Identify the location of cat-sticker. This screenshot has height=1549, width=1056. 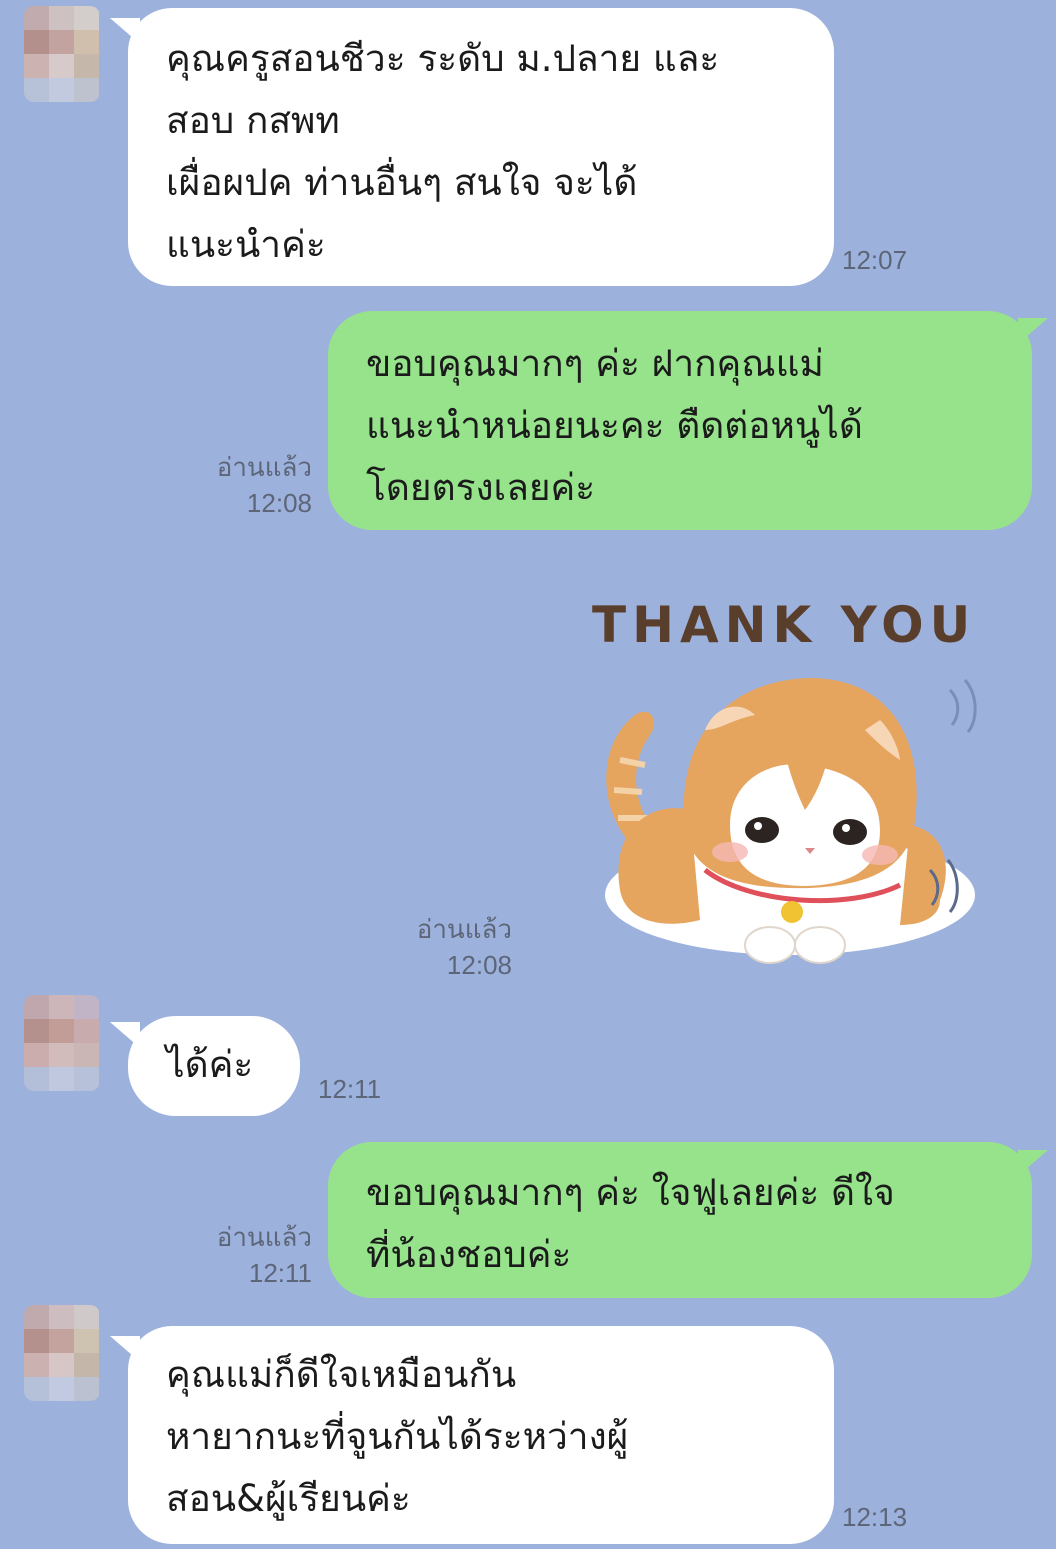
(790, 815).